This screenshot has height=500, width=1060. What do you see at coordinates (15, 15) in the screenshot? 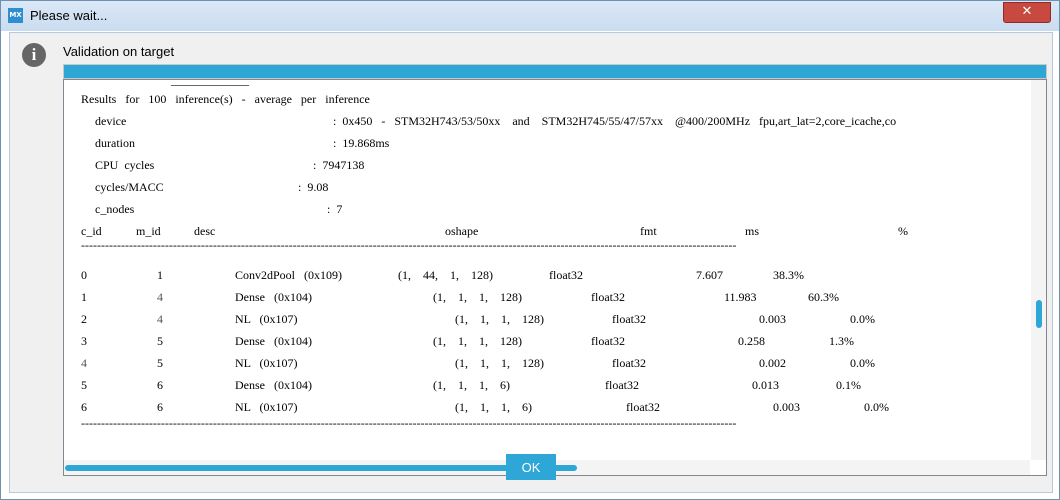
I see `app-logo-icon: MX` at bounding box center [15, 15].